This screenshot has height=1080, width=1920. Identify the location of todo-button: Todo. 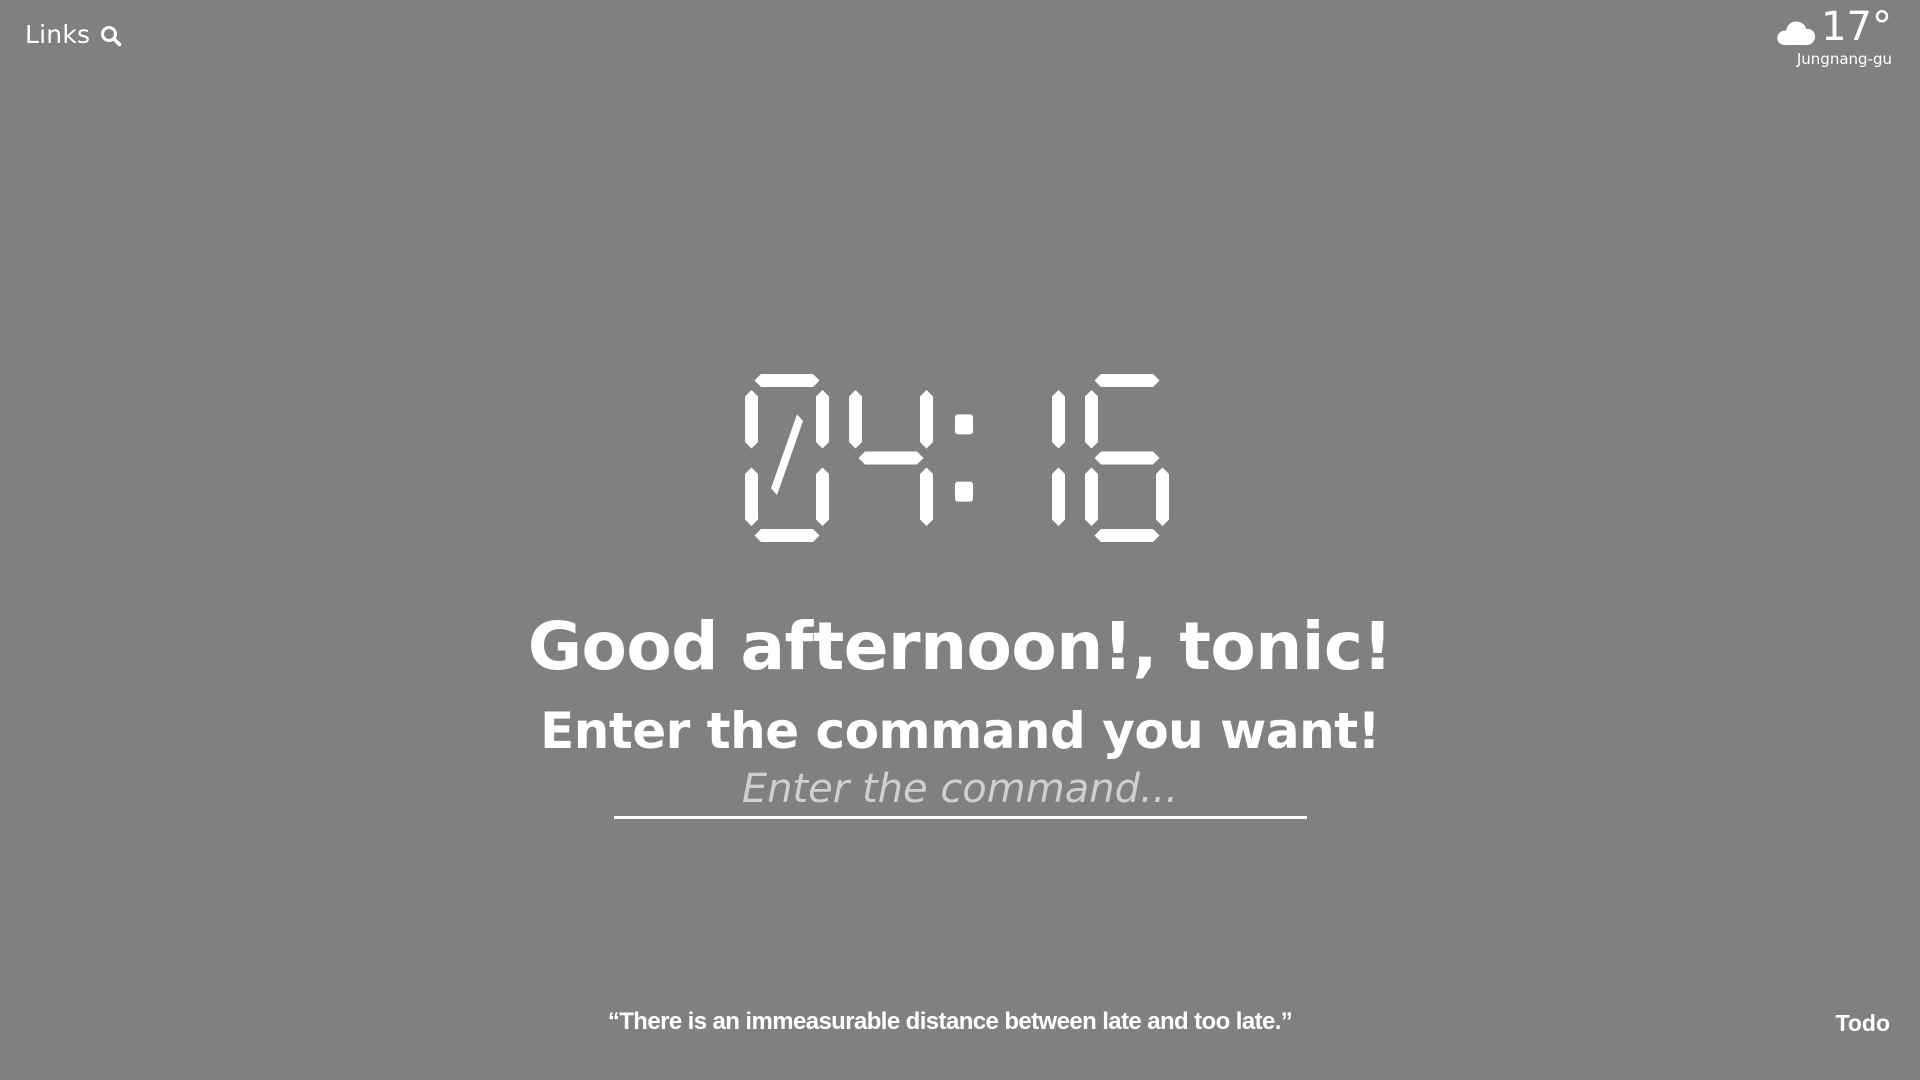
(1863, 1023).